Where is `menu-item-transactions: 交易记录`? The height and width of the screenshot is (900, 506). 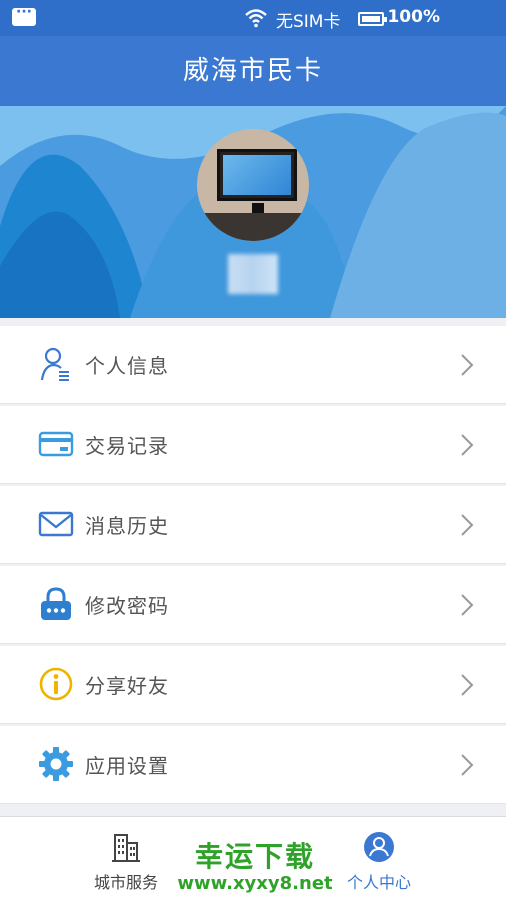
menu-item-transactions: 交易记录 is located at coordinates (253, 445).